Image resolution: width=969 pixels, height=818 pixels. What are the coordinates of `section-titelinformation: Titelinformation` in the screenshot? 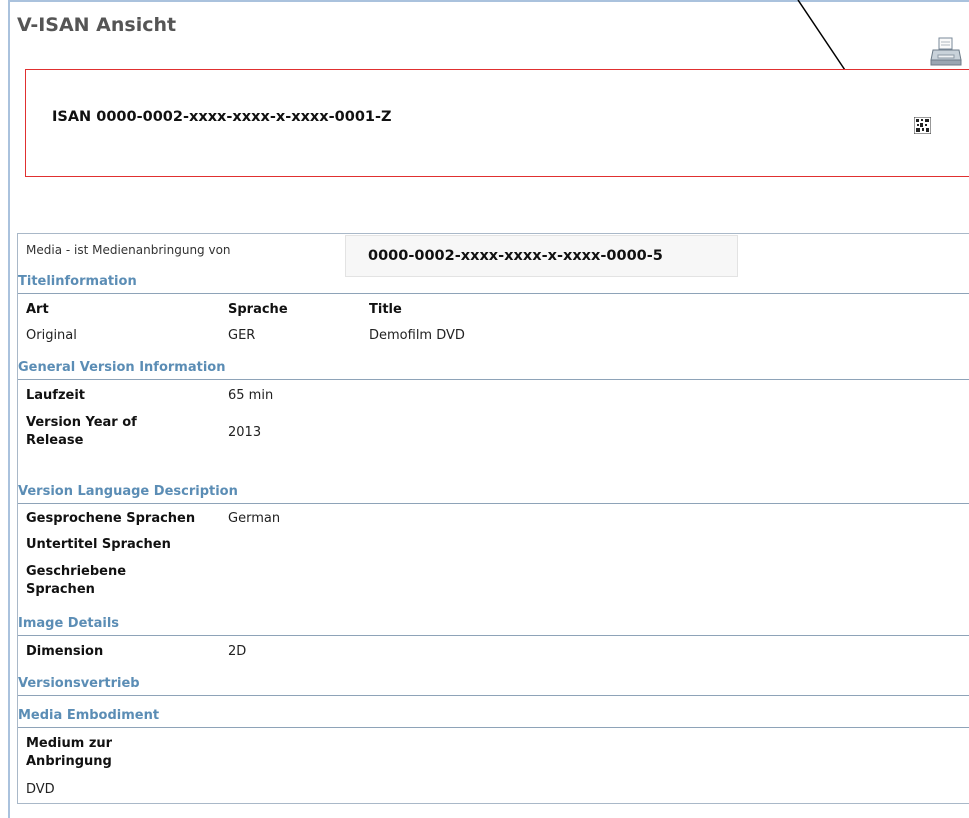 It's located at (77, 281).